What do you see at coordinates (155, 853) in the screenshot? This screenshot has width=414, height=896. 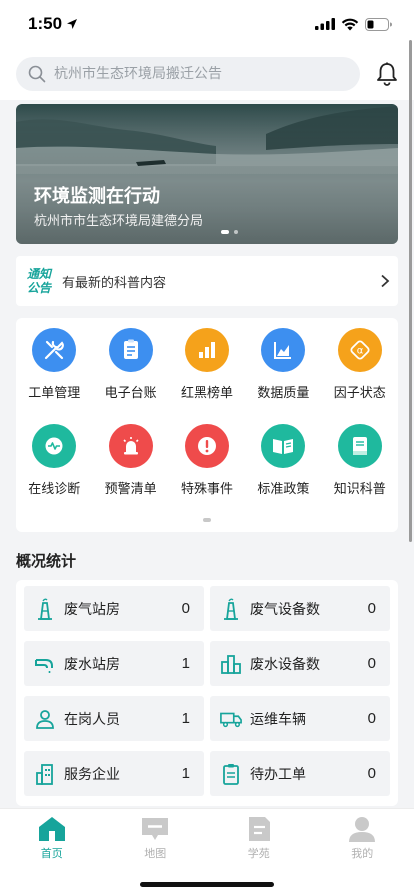 I see `tab-label: 地图` at bounding box center [155, 853].